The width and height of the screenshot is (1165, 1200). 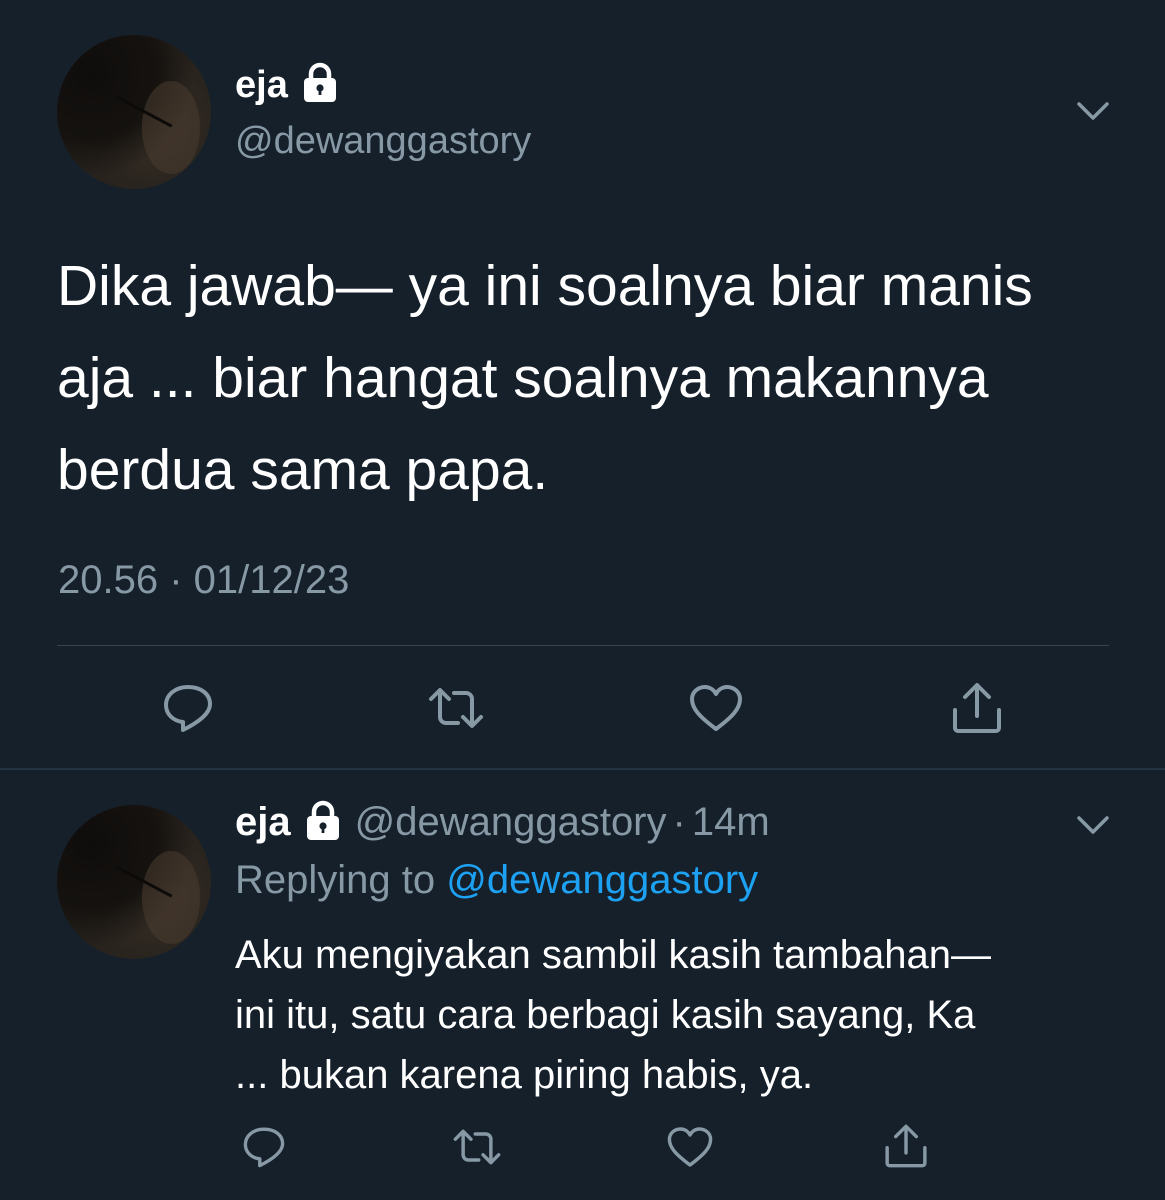 I want to click on replying-prefix: Replying to, so click(x=335, y=880).